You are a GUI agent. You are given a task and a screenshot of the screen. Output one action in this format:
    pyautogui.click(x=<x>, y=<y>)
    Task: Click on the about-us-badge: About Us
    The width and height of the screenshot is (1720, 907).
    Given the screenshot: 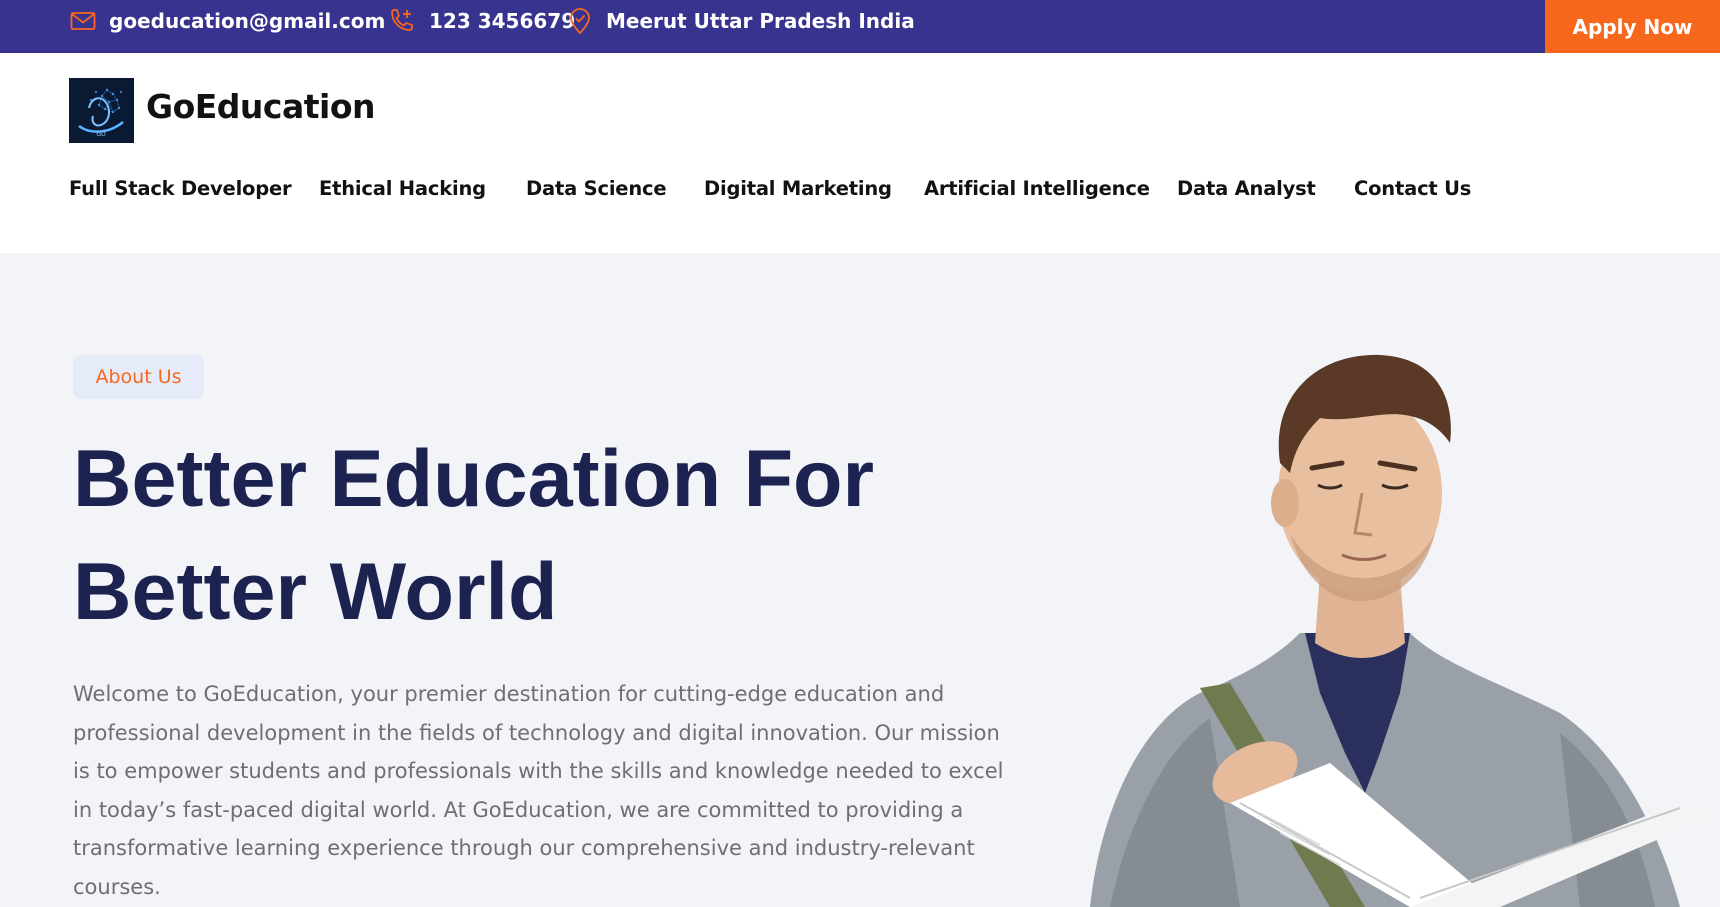 What is the action you would take?
    pyautogui.click(x=138, y=377)
    